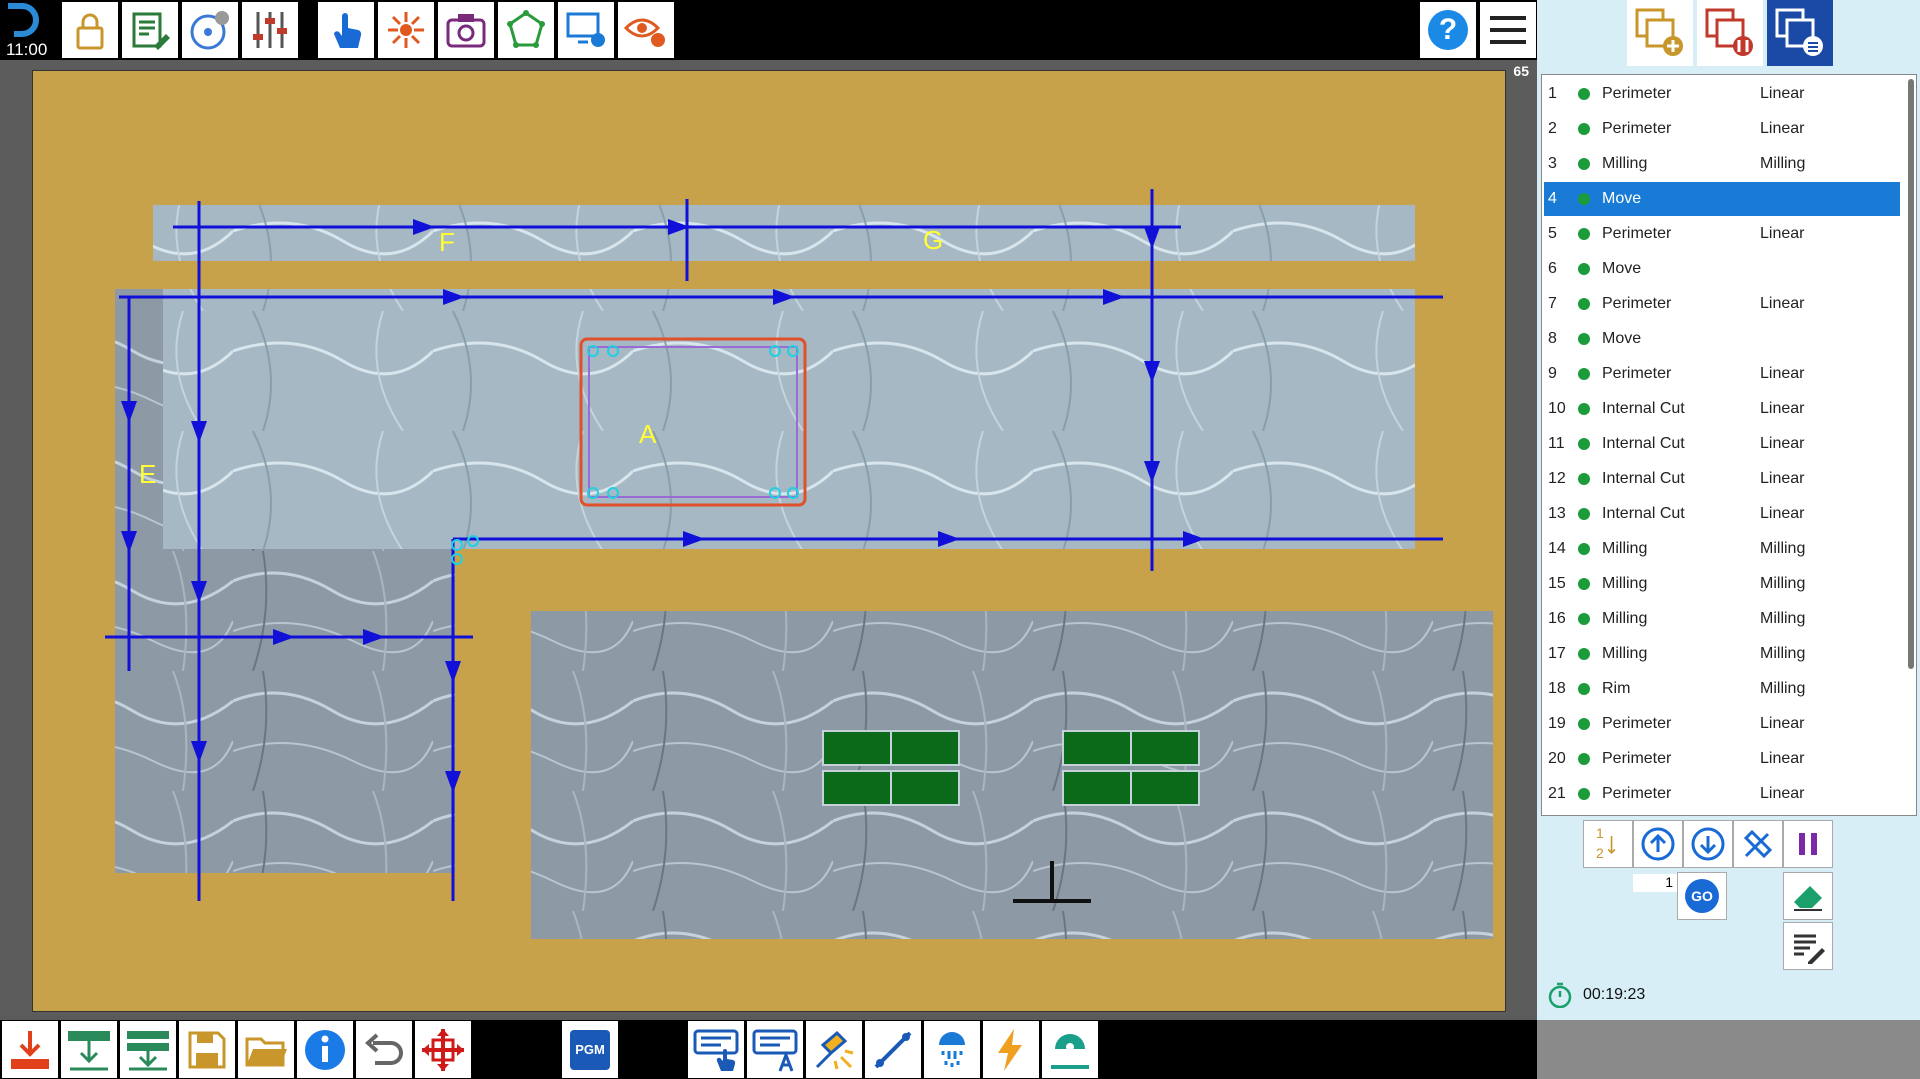 The height and width of the screenshot is (1079, 1920). Describe the element at coordinates (1552, 233) in the screenshot. I see `operation-number: 5` at that location.